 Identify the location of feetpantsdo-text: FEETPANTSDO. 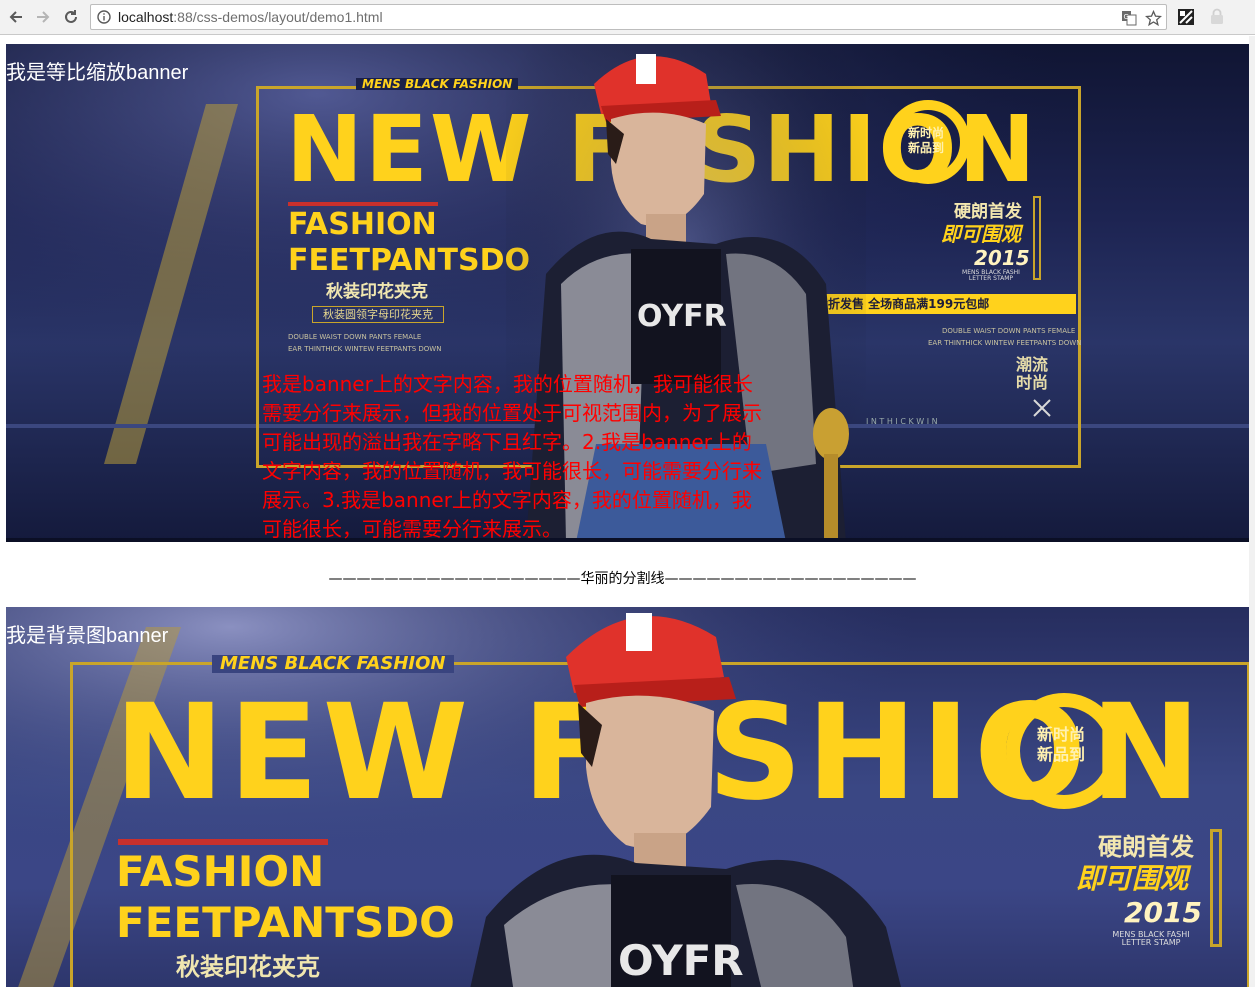
(409, 260).